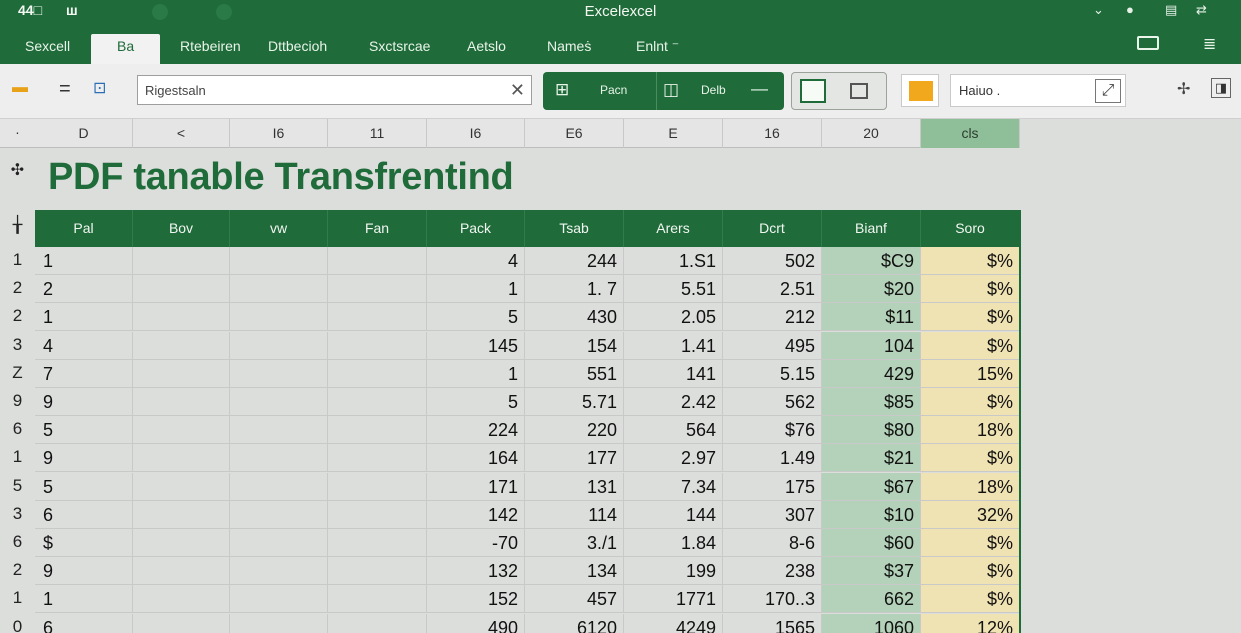 The height and width of the screenshot is (633, 1241). I want to click on tab-sexcell: Sexcell, so click(47, 46).